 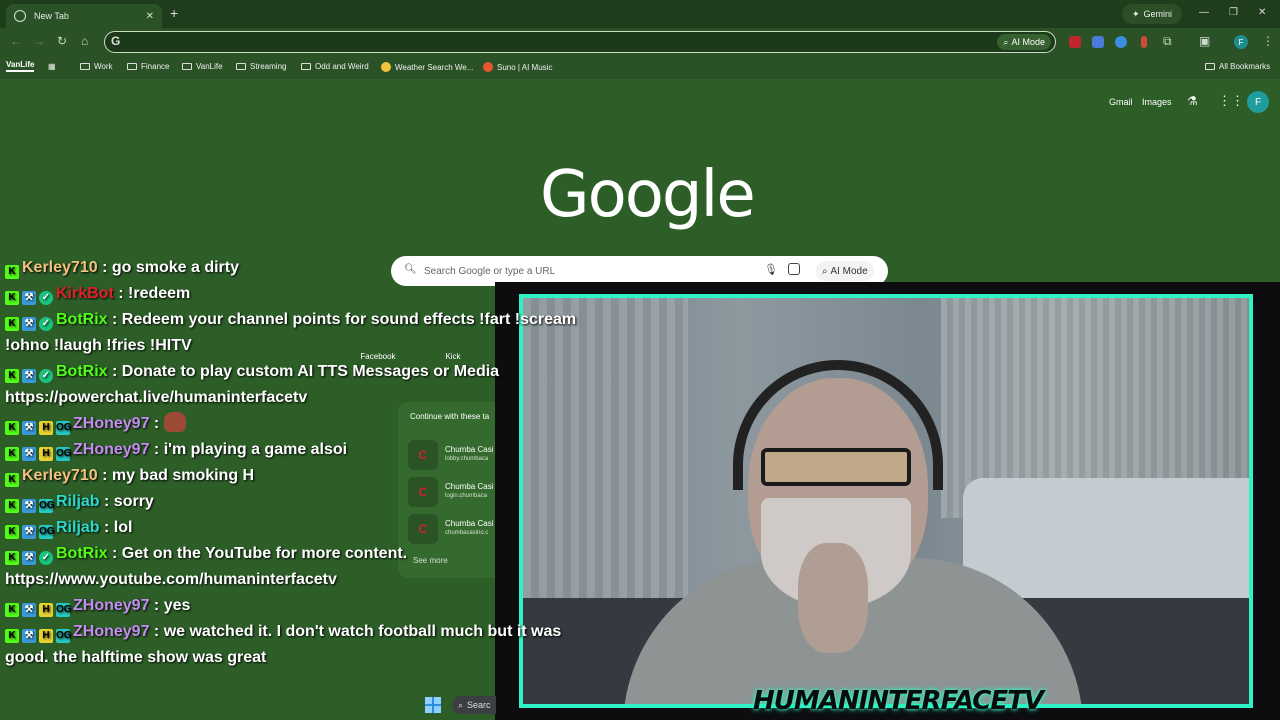 I want to click on chat-message: K ⚒ OGRiljab : lol, so click(x=295, y=528).